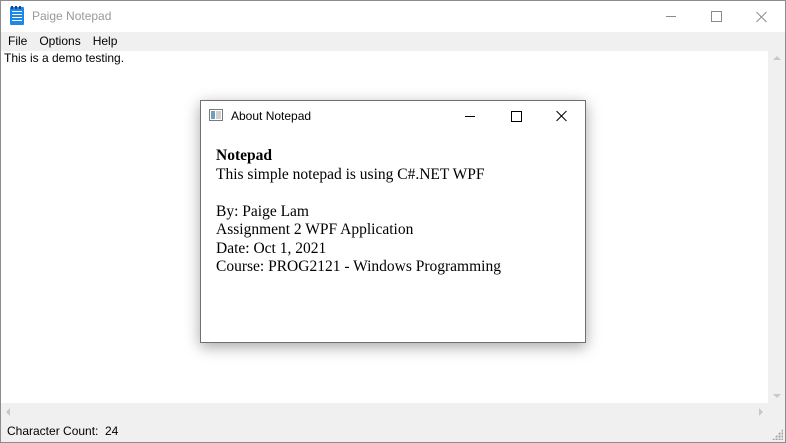 This screenshot has height=443, width=786. I want to click on menu-file: File, so click(17, 41).